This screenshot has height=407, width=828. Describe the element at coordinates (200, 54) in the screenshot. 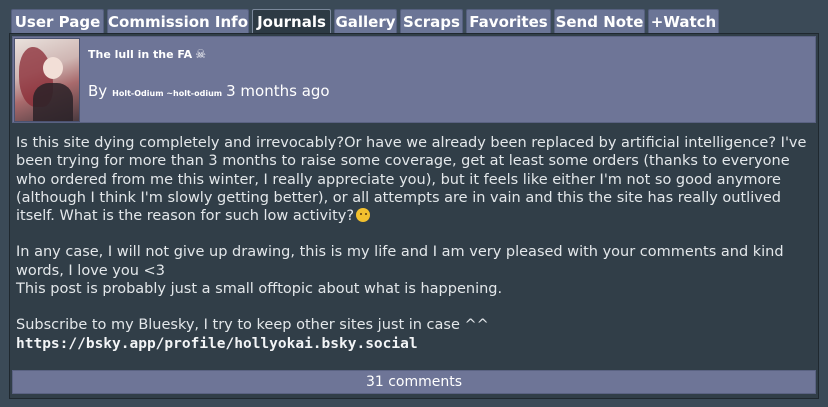

I see `skull-crossbones-icon: ☠` at that location.